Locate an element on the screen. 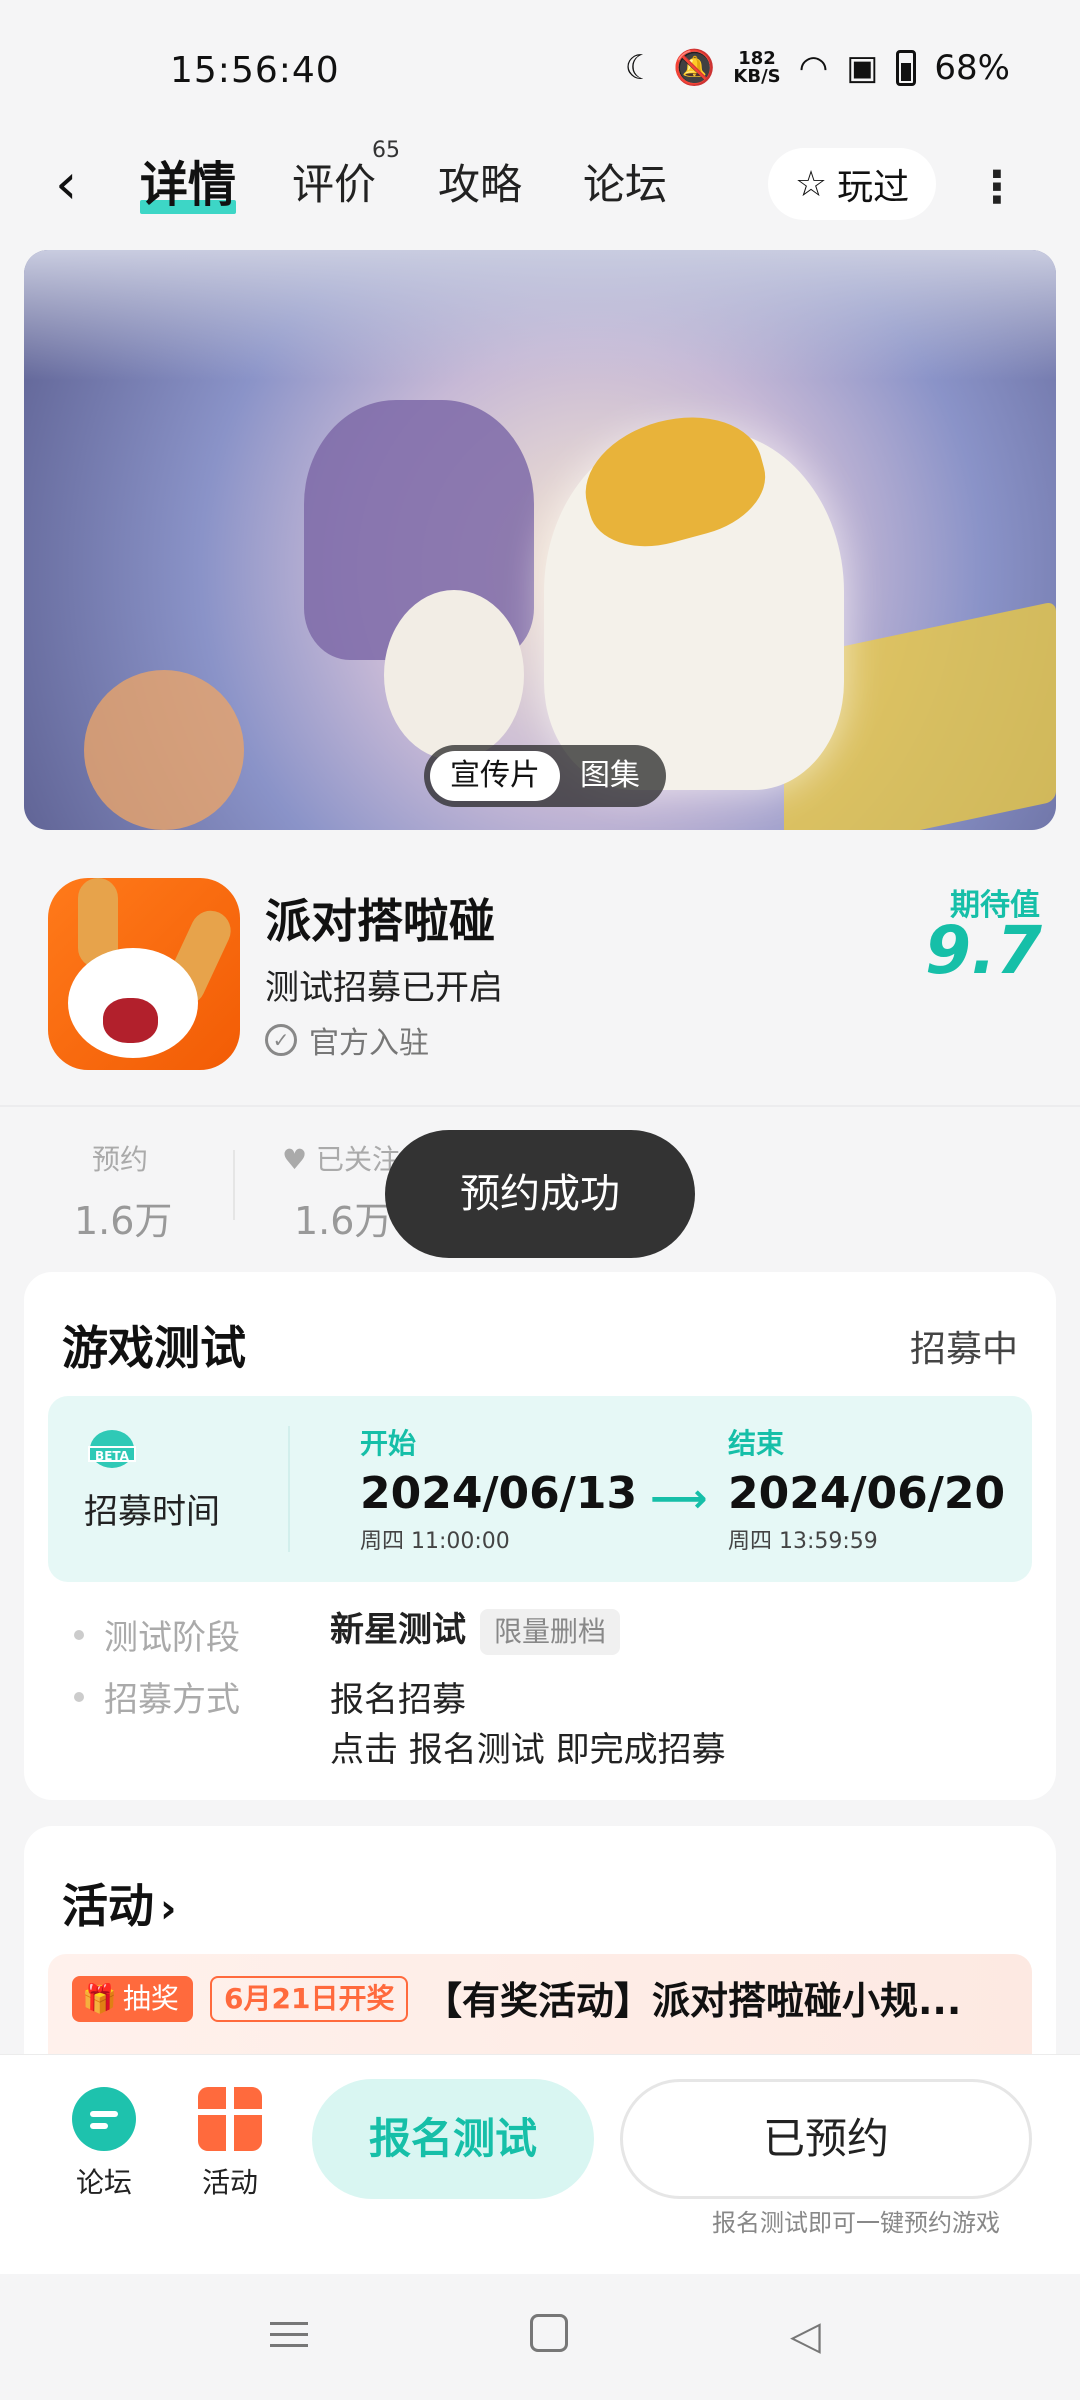 This screenshot has width=1080, height=2400. stat-follow: ♥ 已关注 1.6万 is located at coordinates (341, 1193).